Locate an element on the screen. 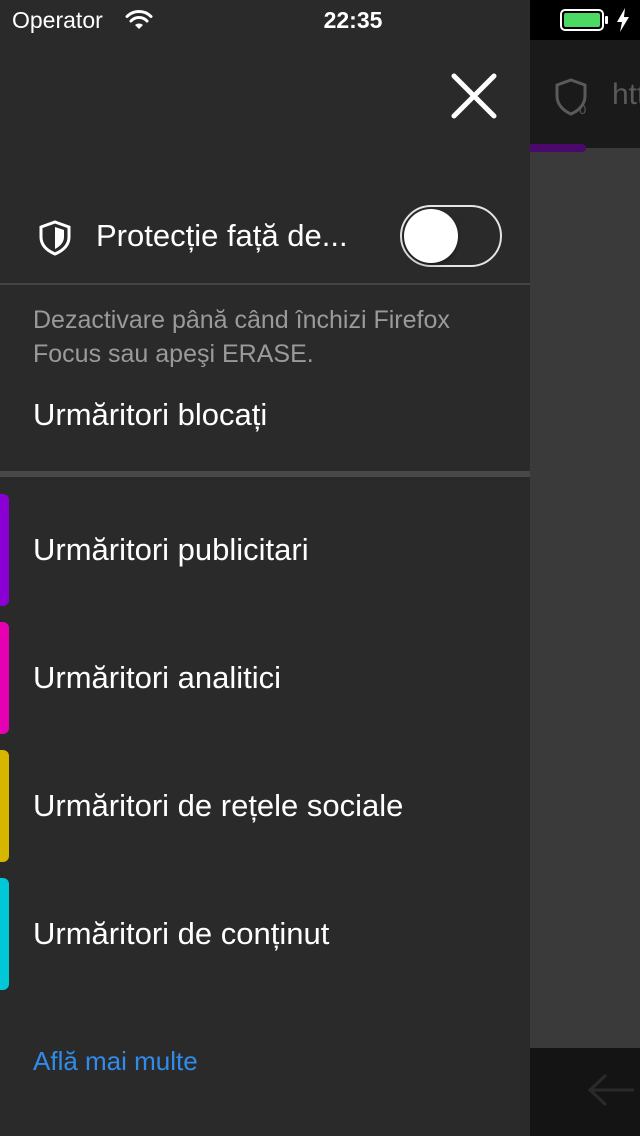 The image size is (640, 1136). background-url-text: htt is located at coordinates (626, 95).